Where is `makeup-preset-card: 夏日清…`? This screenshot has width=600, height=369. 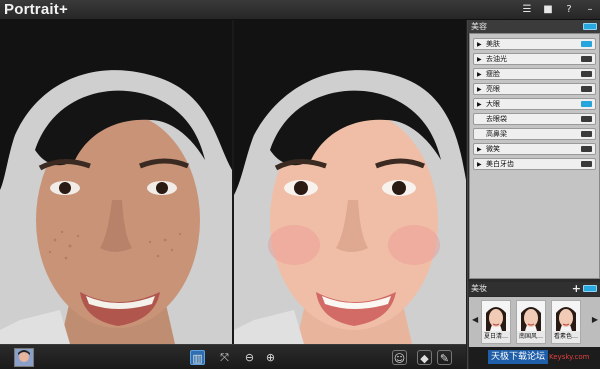 makeup-preset-card: 夏日清… is located at coordinates (496, 322).